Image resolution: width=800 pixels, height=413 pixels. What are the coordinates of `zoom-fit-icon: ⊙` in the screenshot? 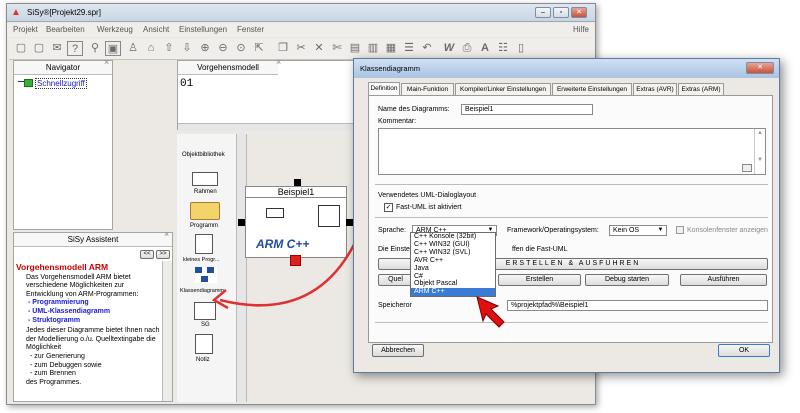 It's located at (241, 48).